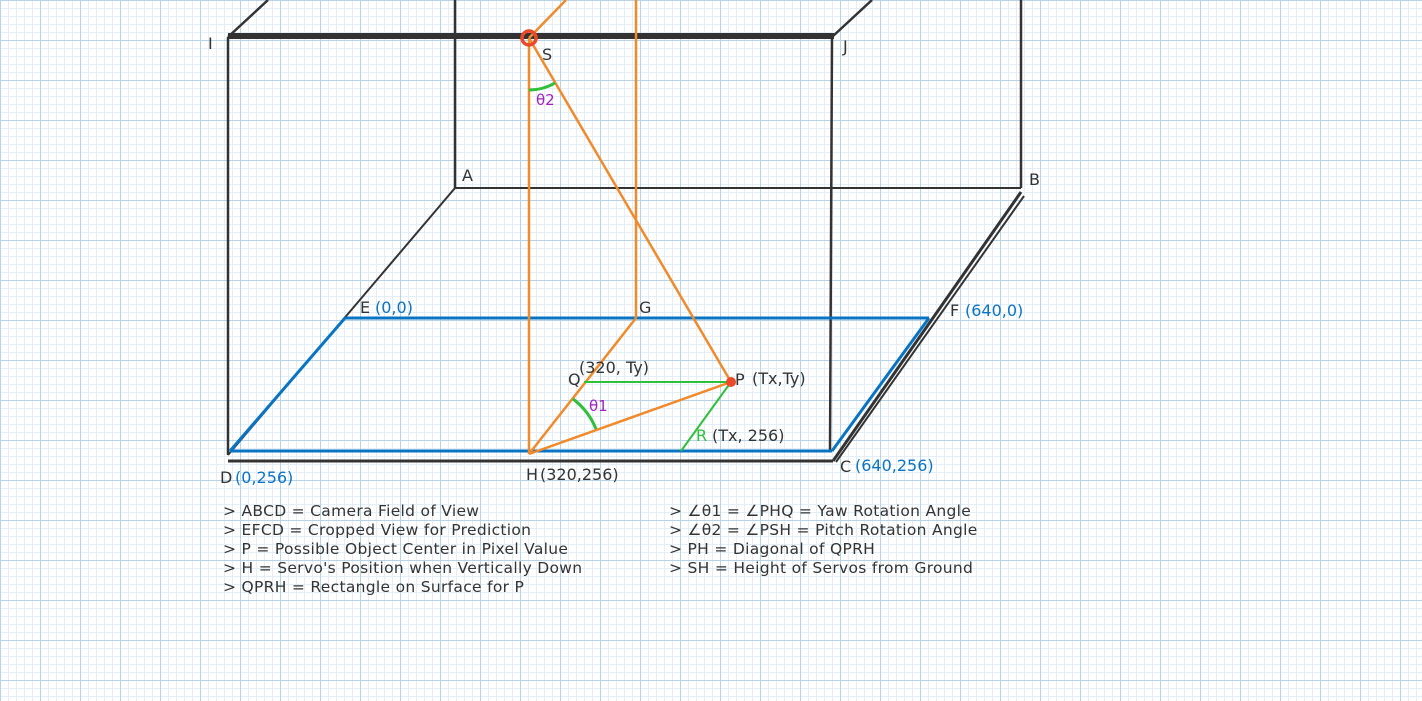  What do you see at coordinates (845, 466) in the screenshot?
I see `label-c: C` at bounding box center [845, 466].